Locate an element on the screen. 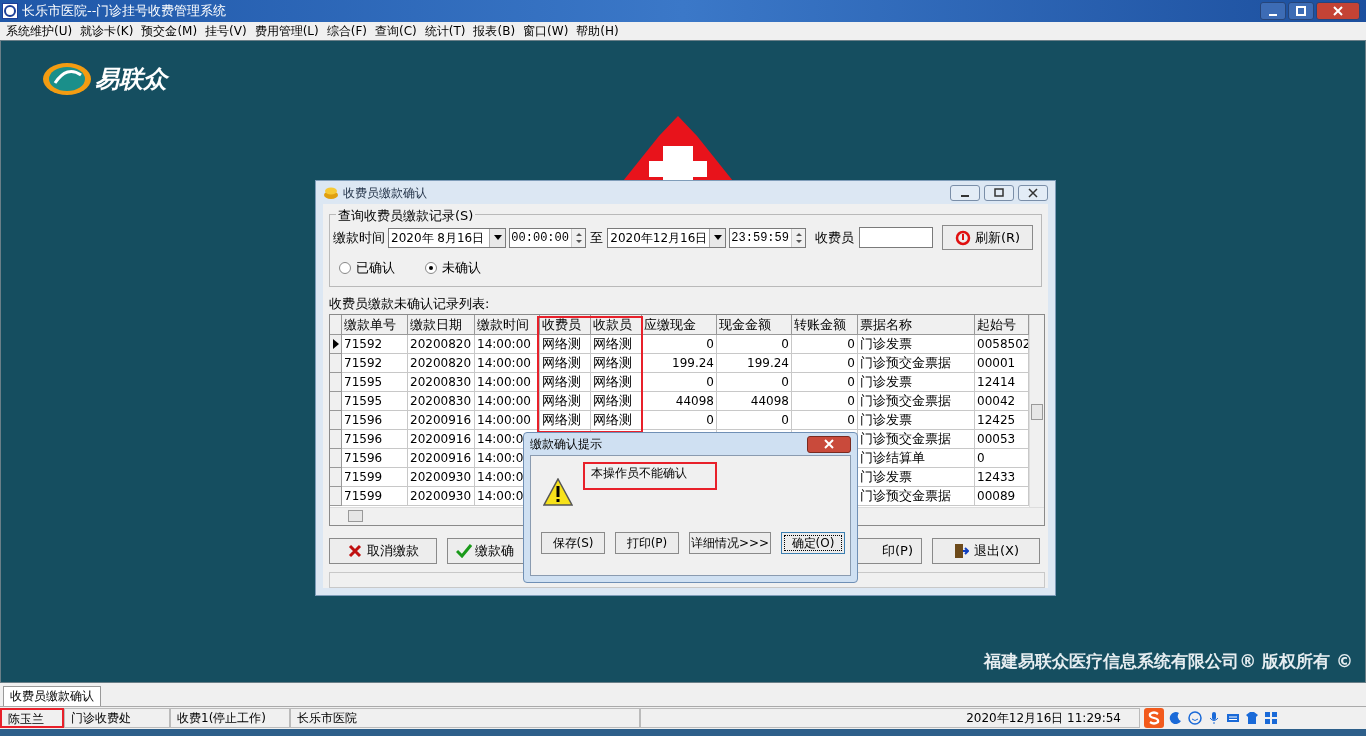 This screenshot has width=1366, height=736. status-bar-cell: 长乐市医院 is located at coordinates (465, 718).